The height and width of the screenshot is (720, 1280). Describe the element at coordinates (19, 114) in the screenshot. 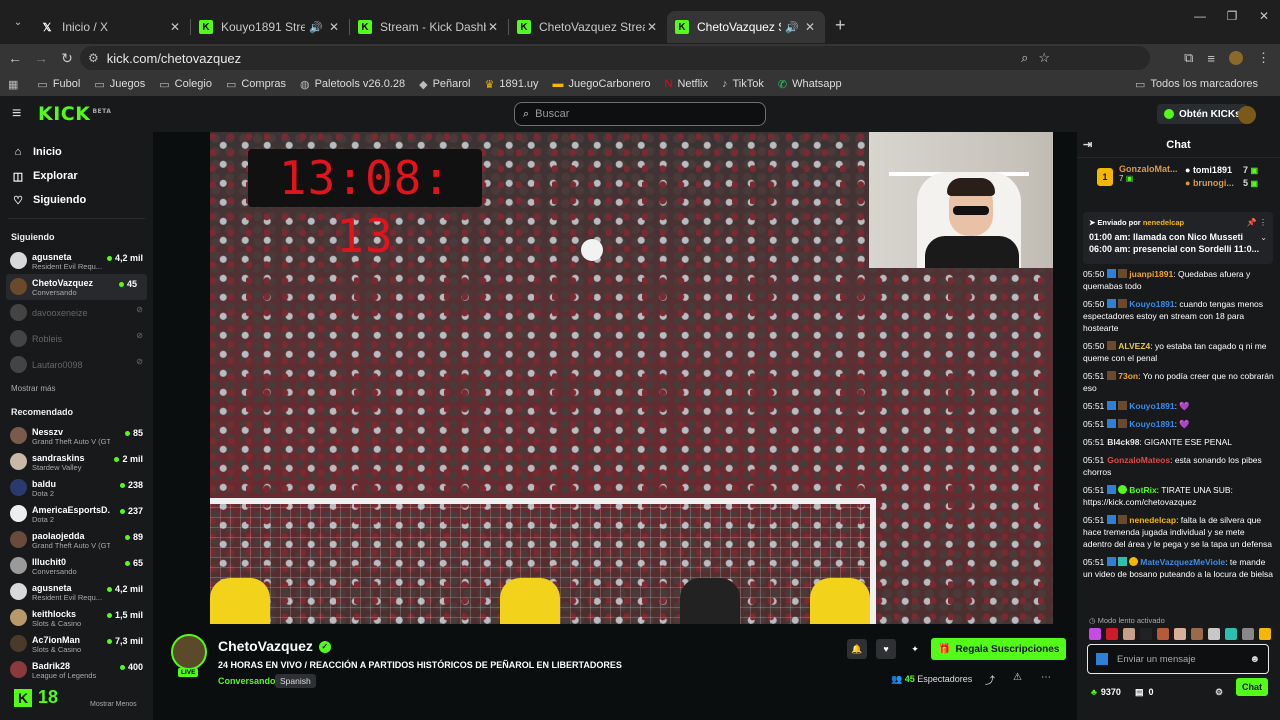

I see `hamburger-menu-icon: ≡` at that location.